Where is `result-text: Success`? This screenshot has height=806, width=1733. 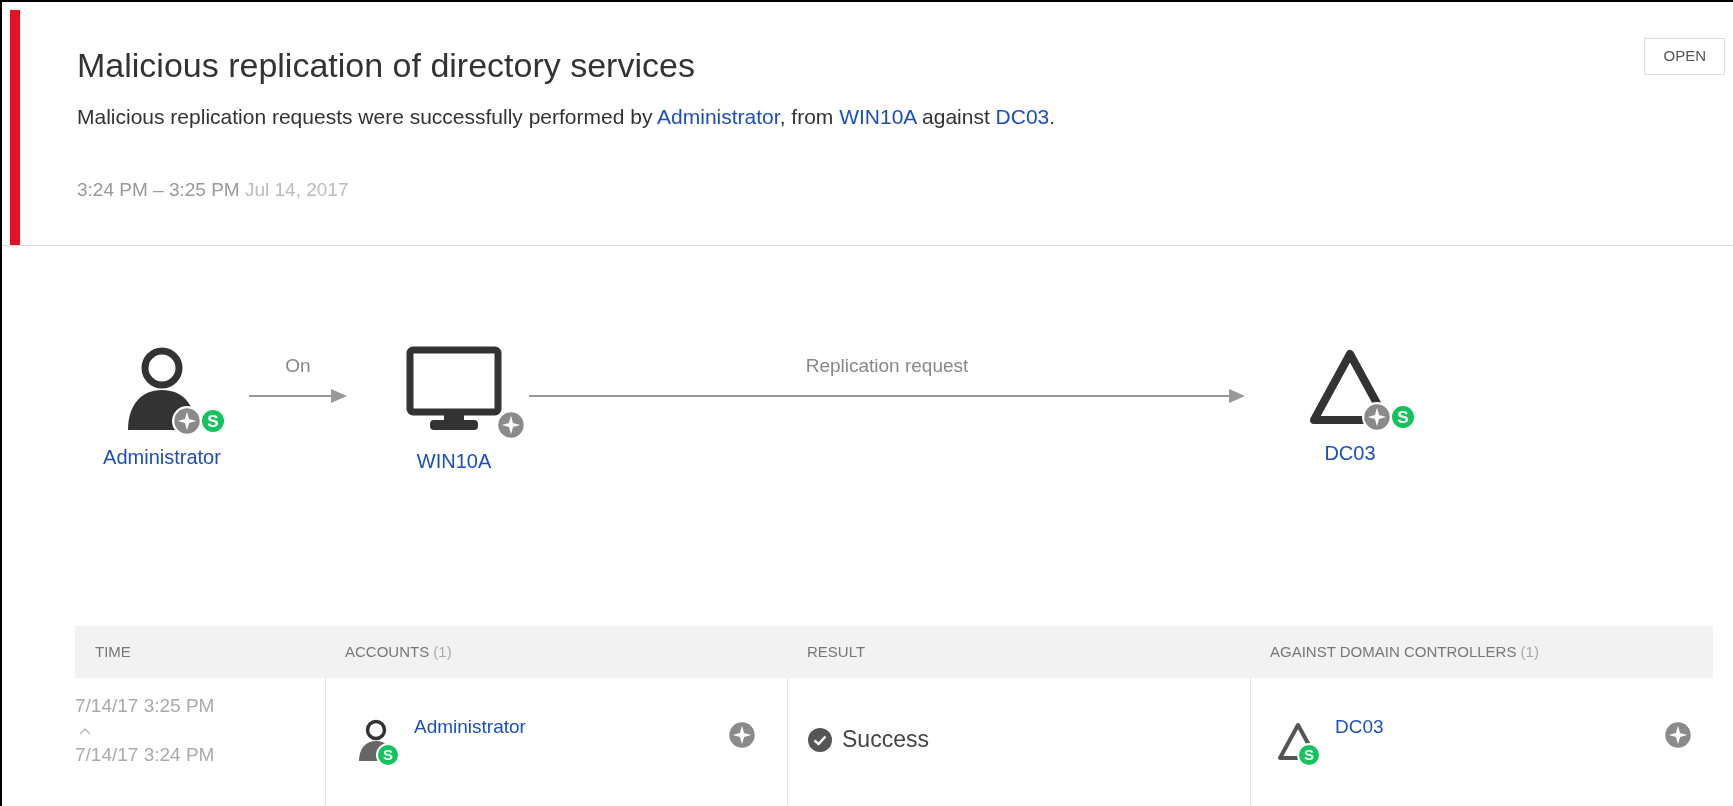 result-text: Success is located at coordinates (885, 740).